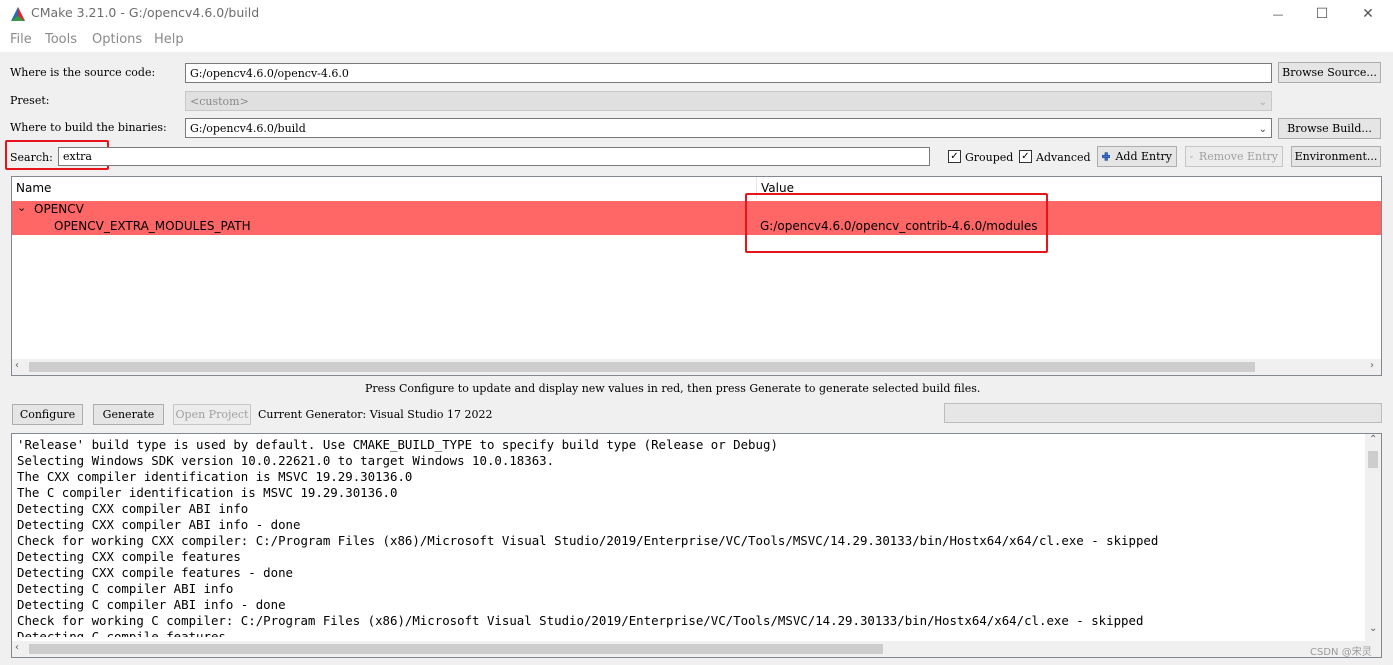 The width and height of the screenshot is (1393, 665). Describe the element at coordinates (728, 101) in the screenshot. I see `preset-select: <custom> ⌄` at that location.